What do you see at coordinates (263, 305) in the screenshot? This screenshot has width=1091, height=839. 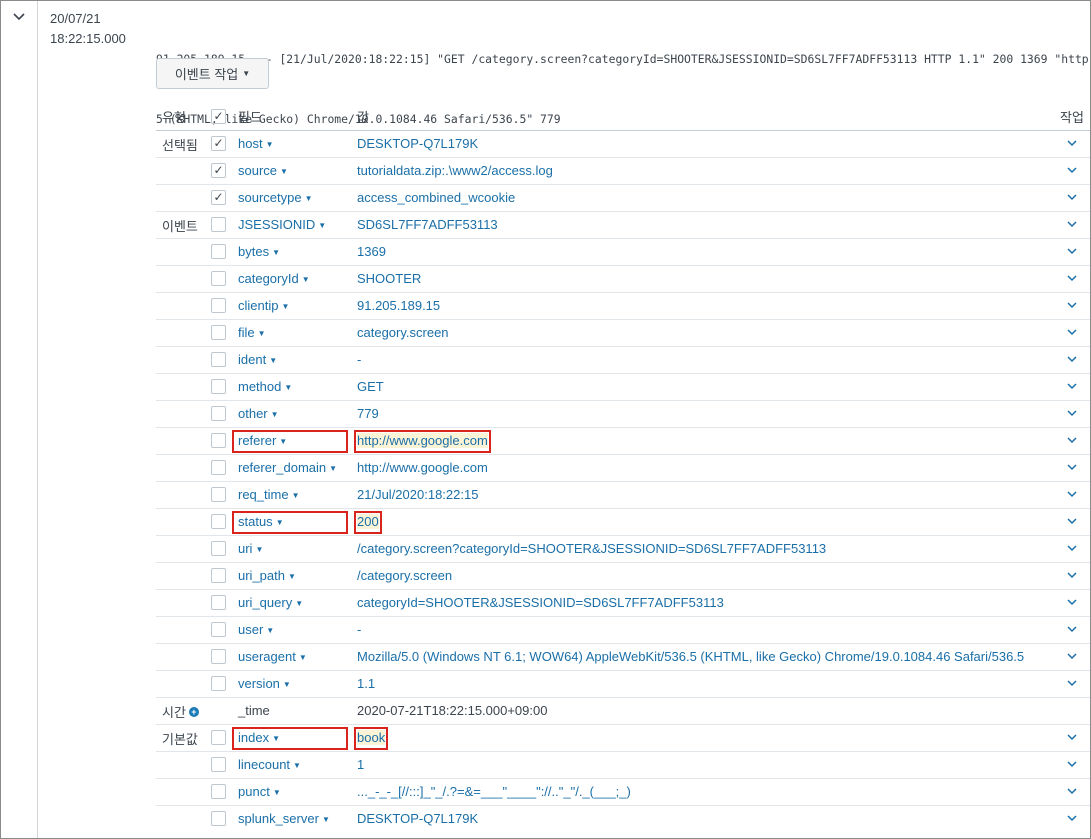 I see `field-name: clientip ▼` at bounding box center [263, 305].